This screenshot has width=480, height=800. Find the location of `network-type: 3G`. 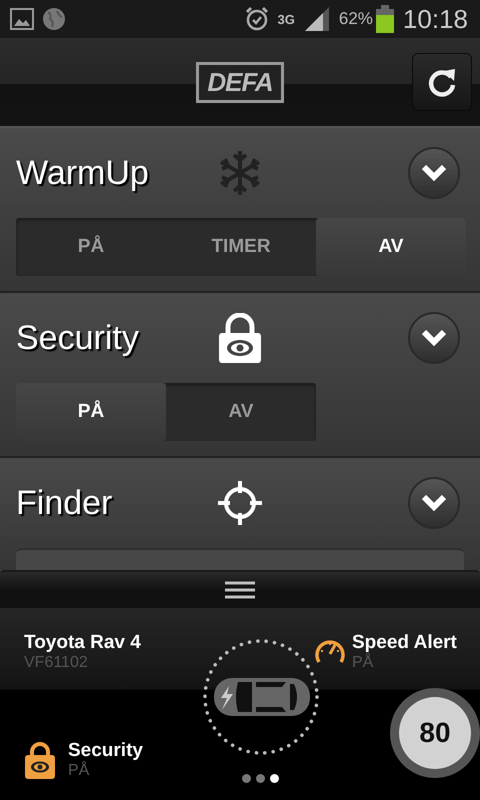

network-type: 3G is located at coordinates (286, 19).